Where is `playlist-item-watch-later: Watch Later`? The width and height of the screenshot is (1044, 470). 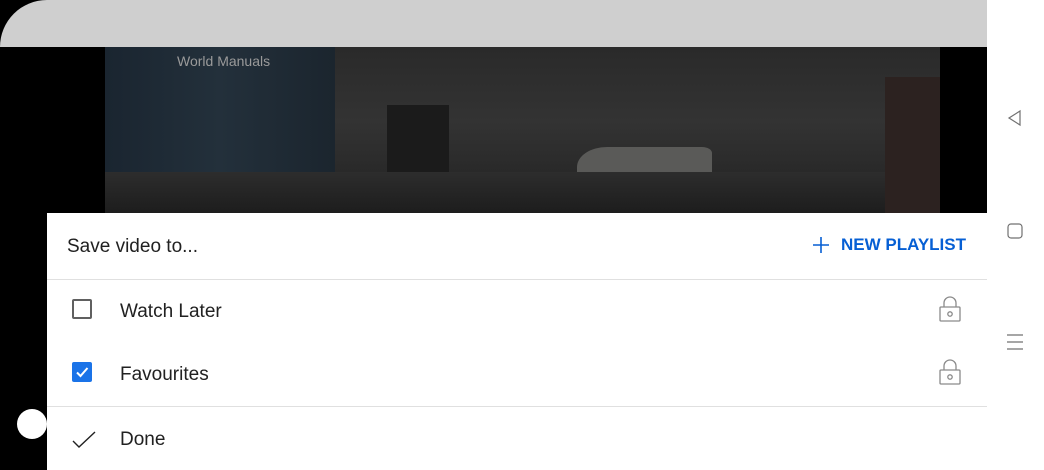 playlist-item-watch-later: Watch Later is located at coordinates (517, 311).